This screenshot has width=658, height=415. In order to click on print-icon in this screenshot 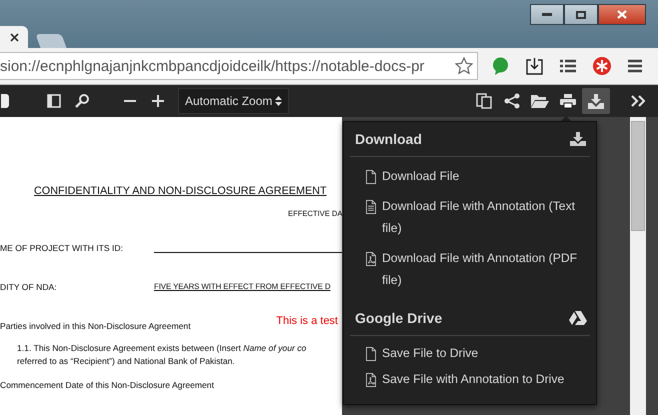, I will do `click(568, 101)`.